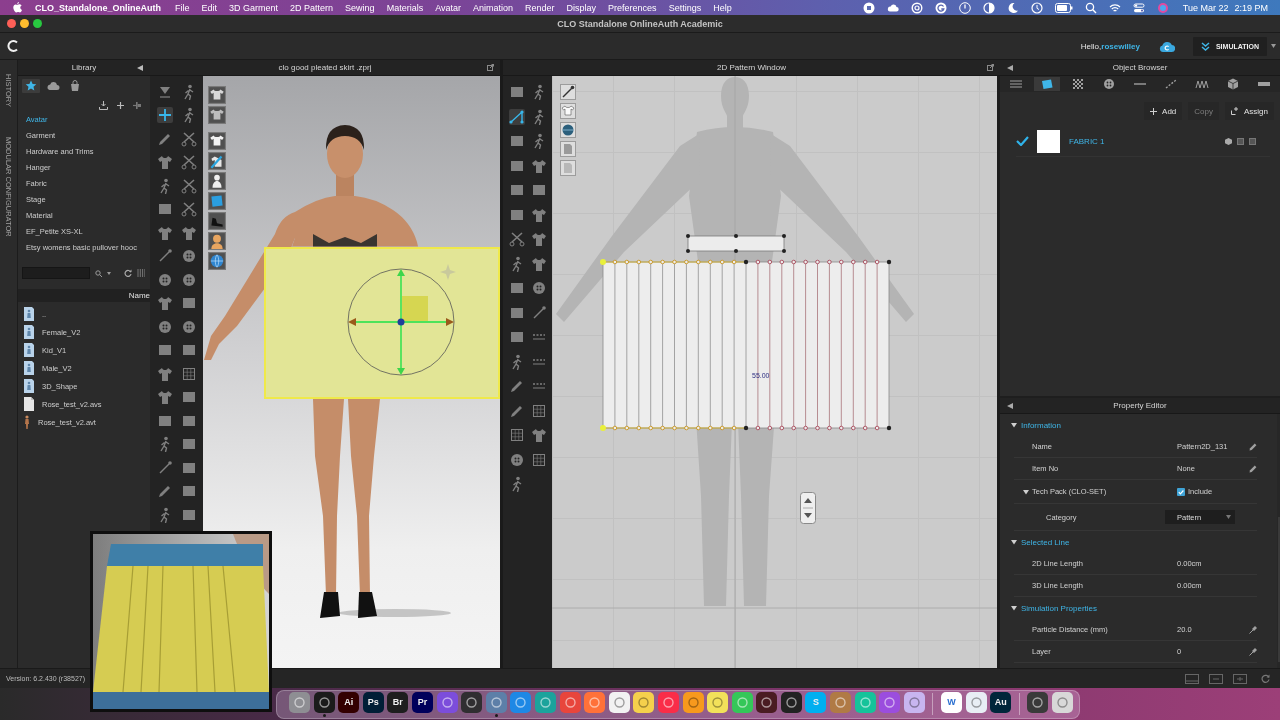  I want to click on app-icon: Br, so click(398, 702).